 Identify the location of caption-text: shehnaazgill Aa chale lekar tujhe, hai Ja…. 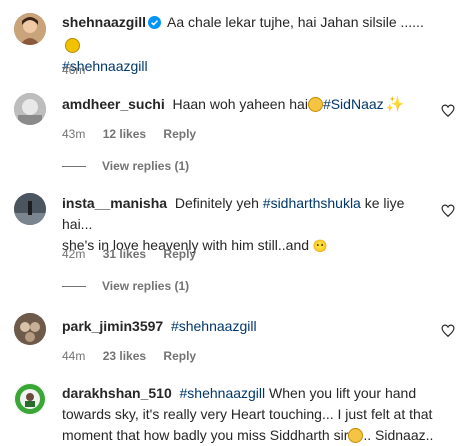
(249, 44).